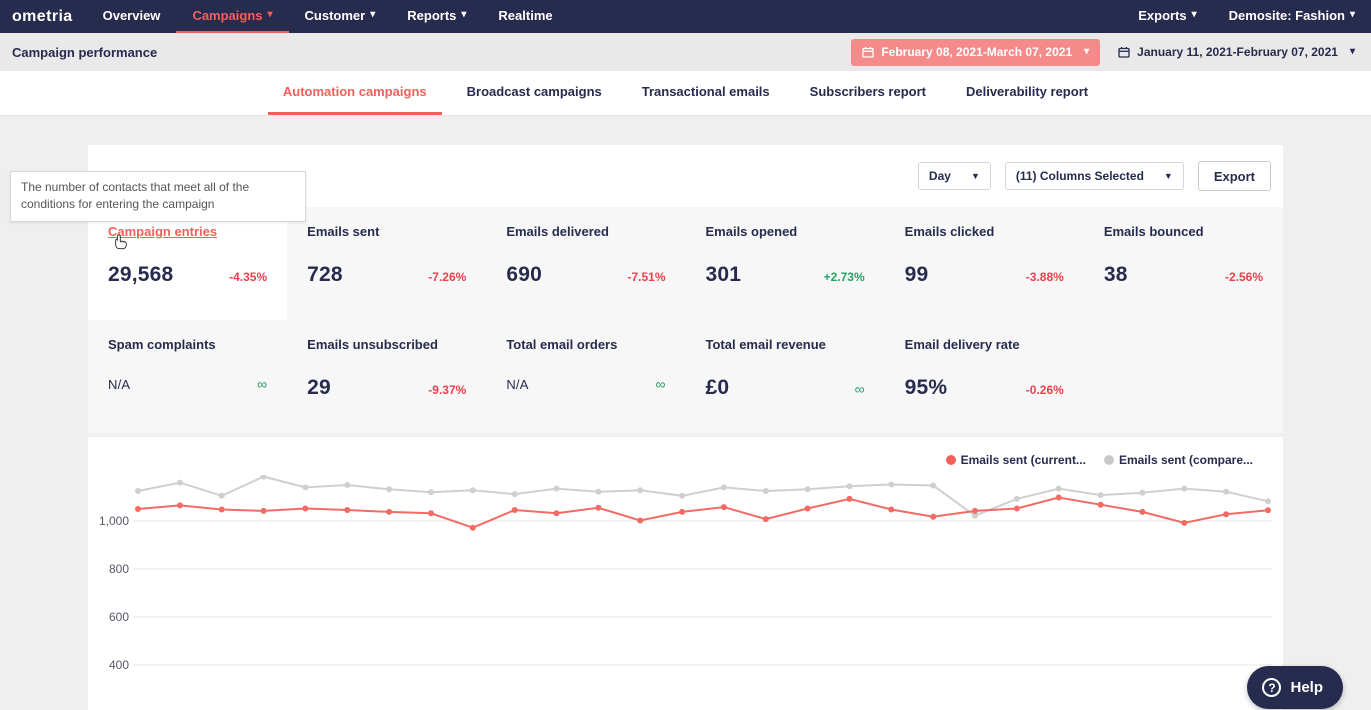 This screenshot has height=710, width=1371. Describe the element at coordinates (1183, 231) in the screenshot. I see `metric-label: Emails bounced` at that location.